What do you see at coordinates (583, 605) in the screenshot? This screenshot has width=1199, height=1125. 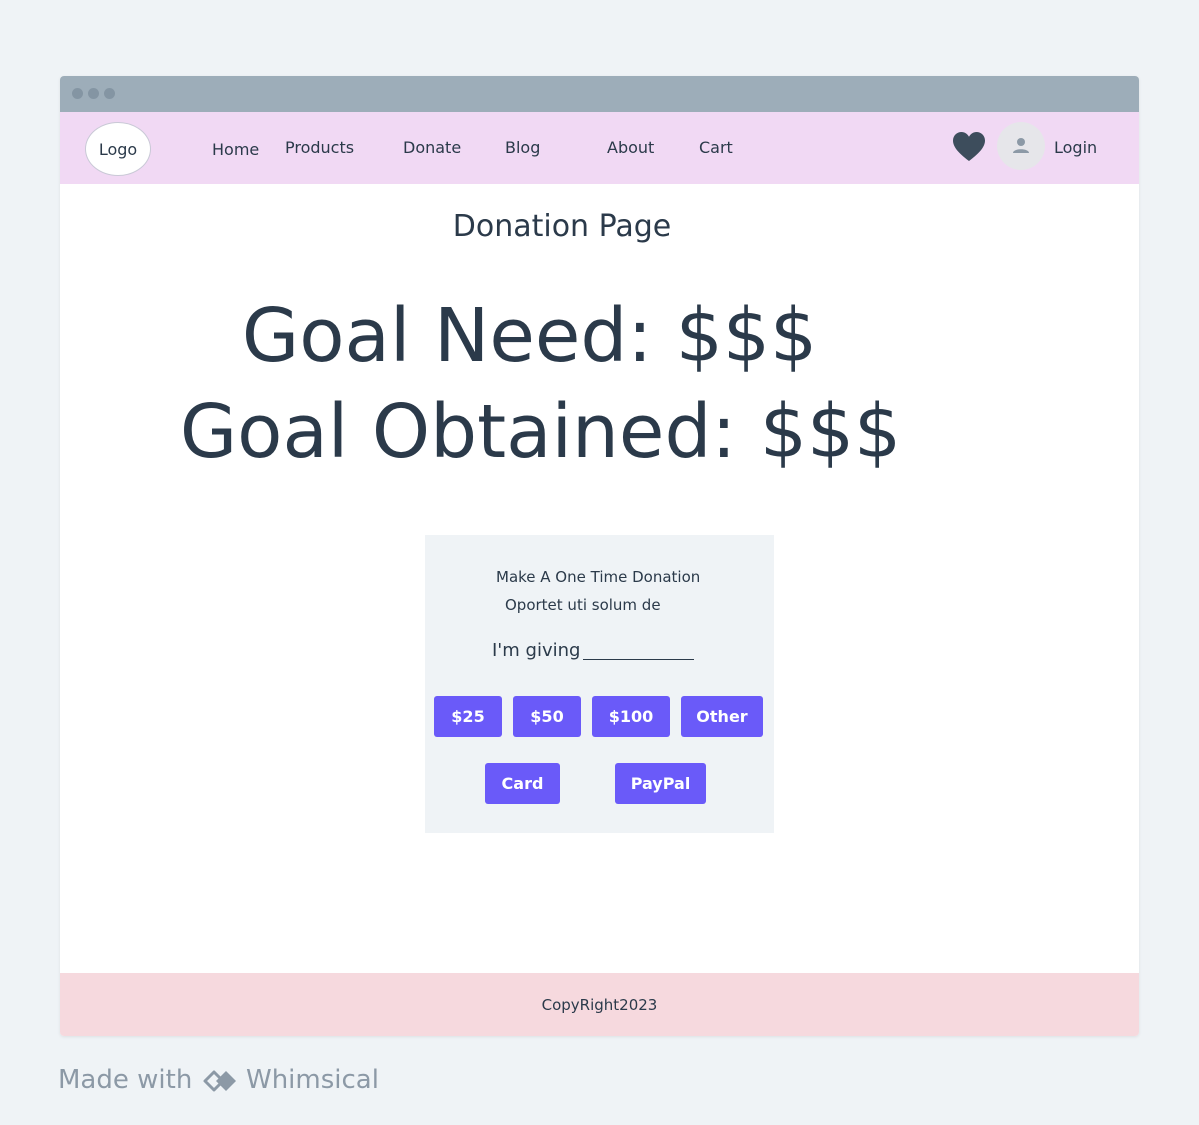 I see `donation-card-subtitle: Oportet uti solum de` at bounding box center [583, 605].